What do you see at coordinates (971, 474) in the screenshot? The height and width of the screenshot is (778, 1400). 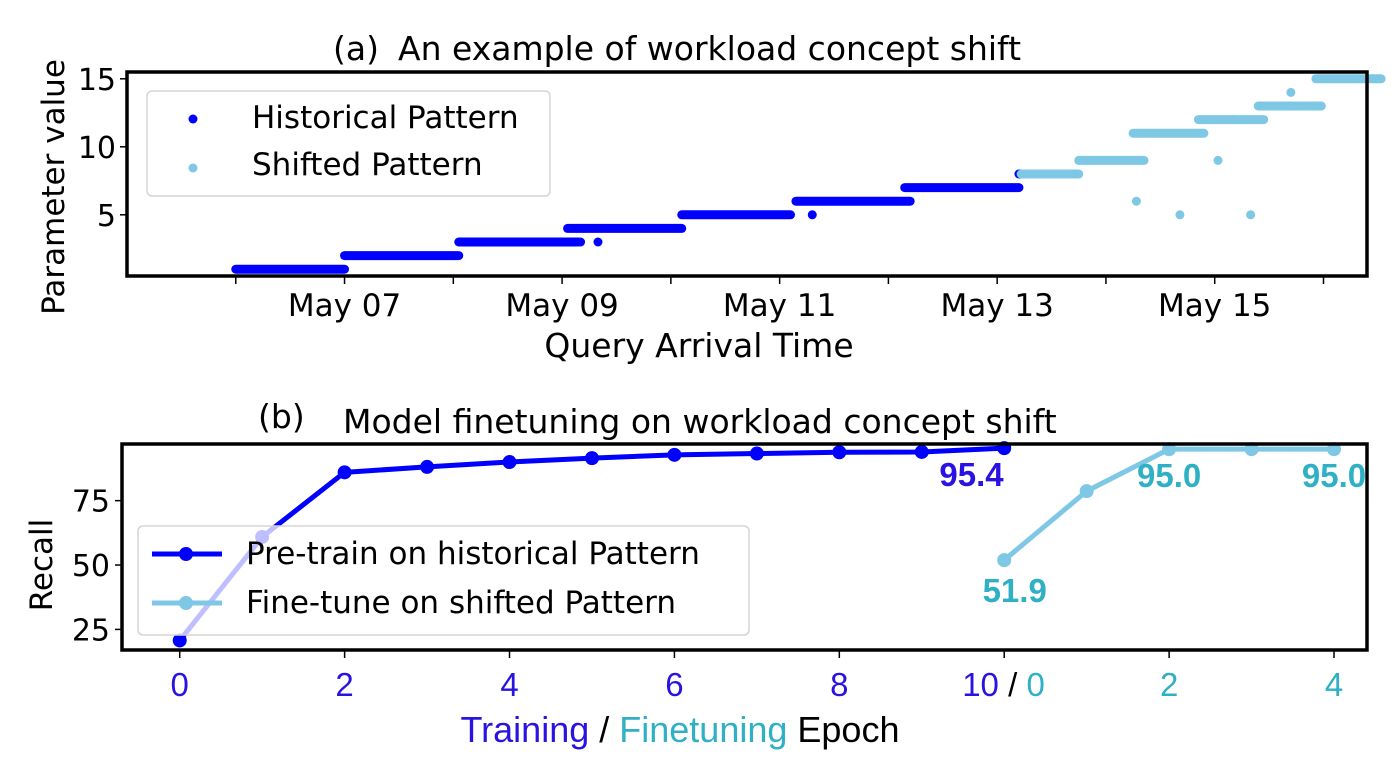 I see `data-label: 95.4` at bounding box center [971, 474].